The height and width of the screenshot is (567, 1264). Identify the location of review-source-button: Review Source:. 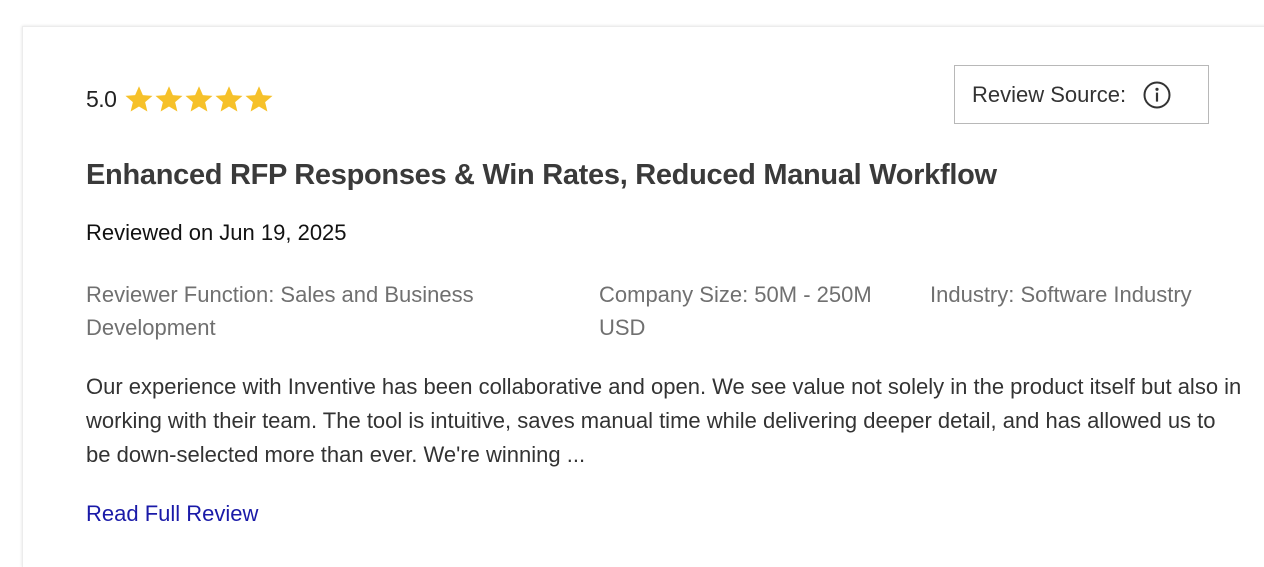
(1081, 94).